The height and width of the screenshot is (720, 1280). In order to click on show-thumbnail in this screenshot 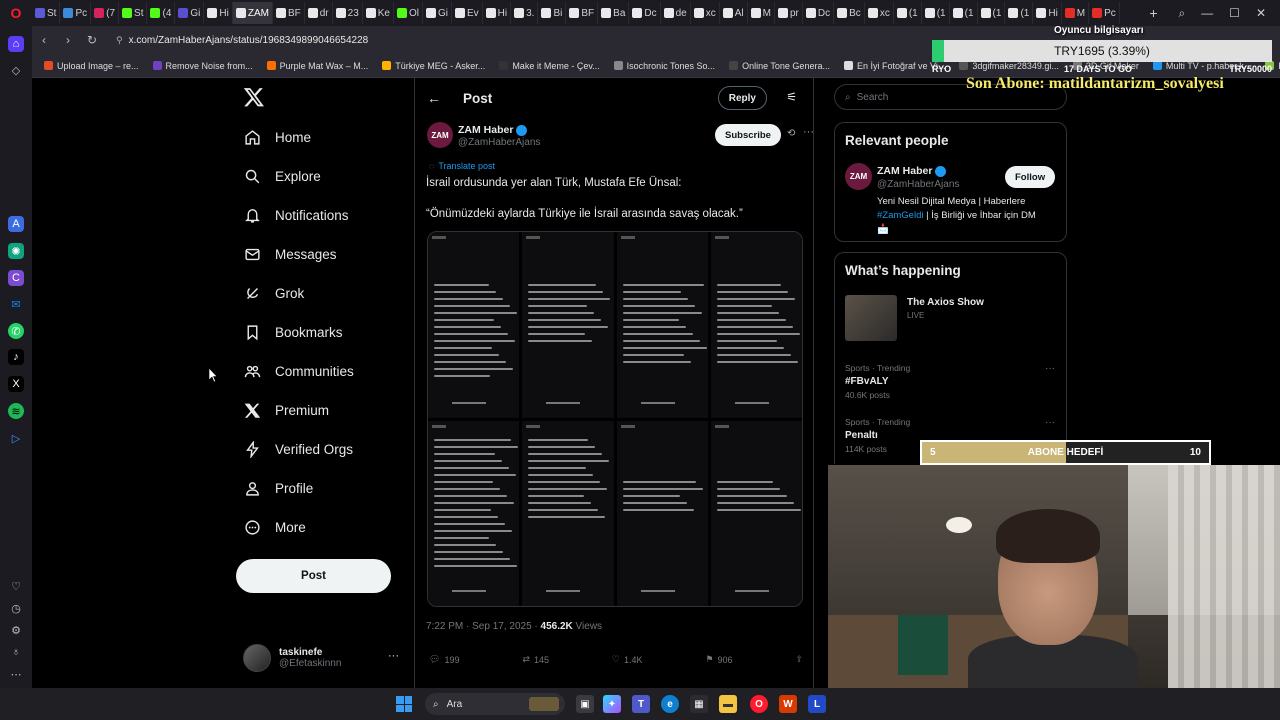, I will do `click(871, 318)`.